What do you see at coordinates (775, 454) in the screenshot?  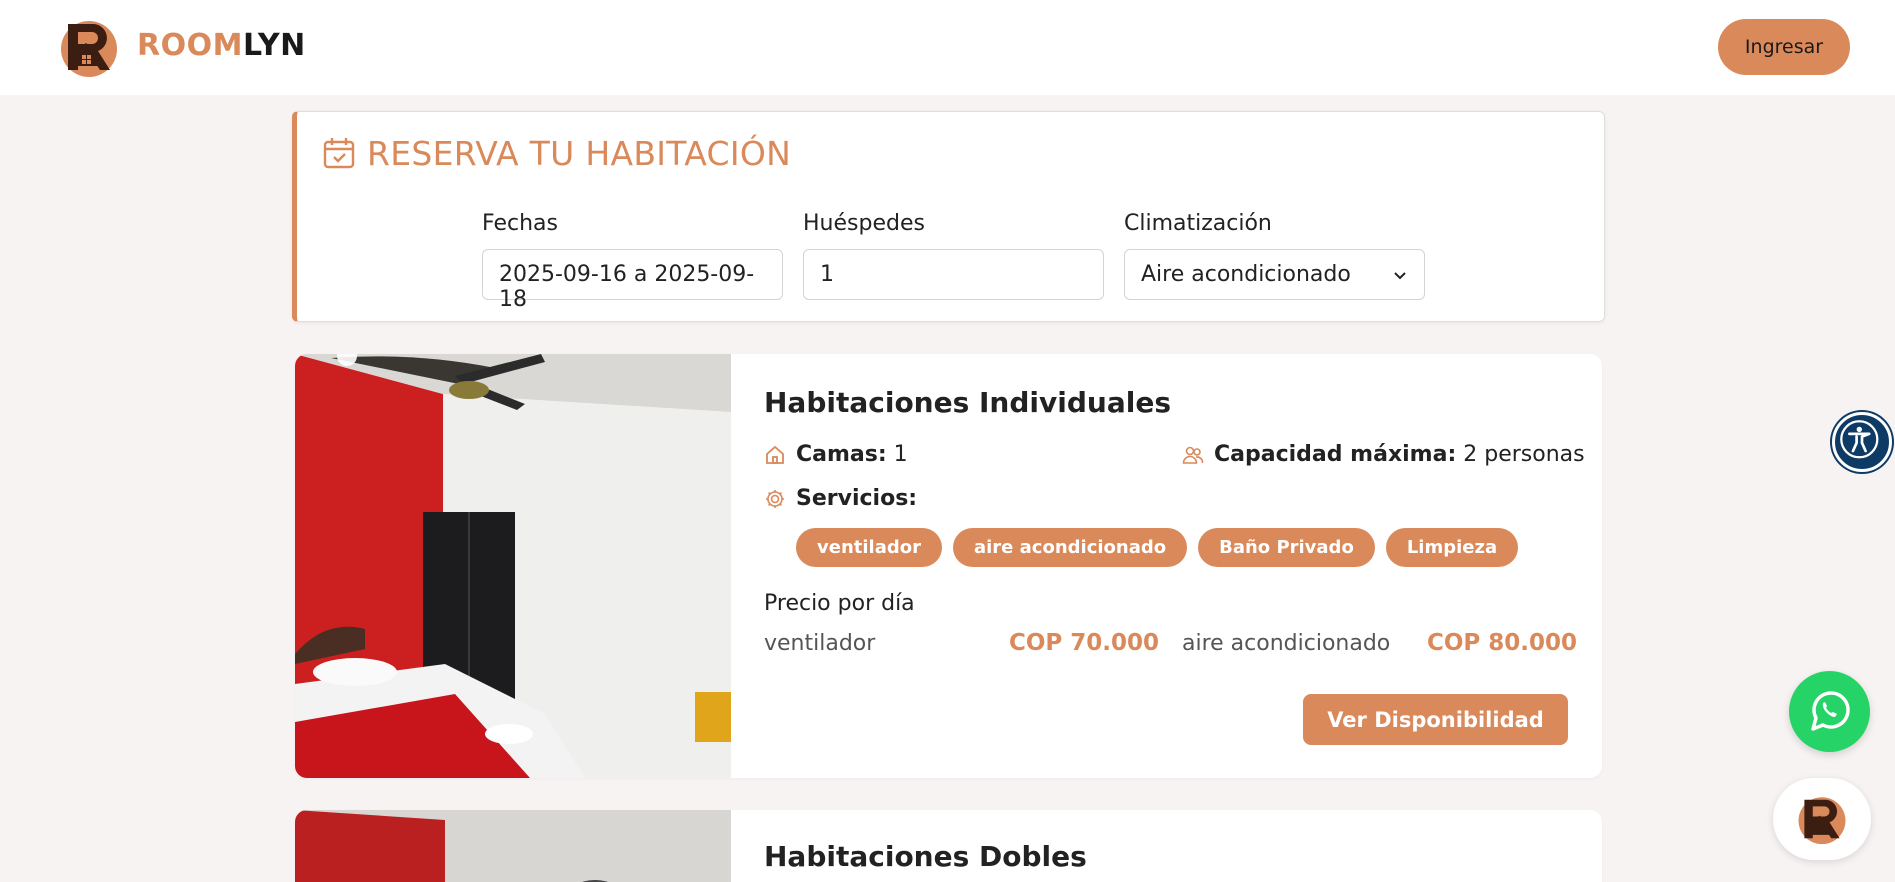 I see `home-icon` at bounding box center [775, 454].